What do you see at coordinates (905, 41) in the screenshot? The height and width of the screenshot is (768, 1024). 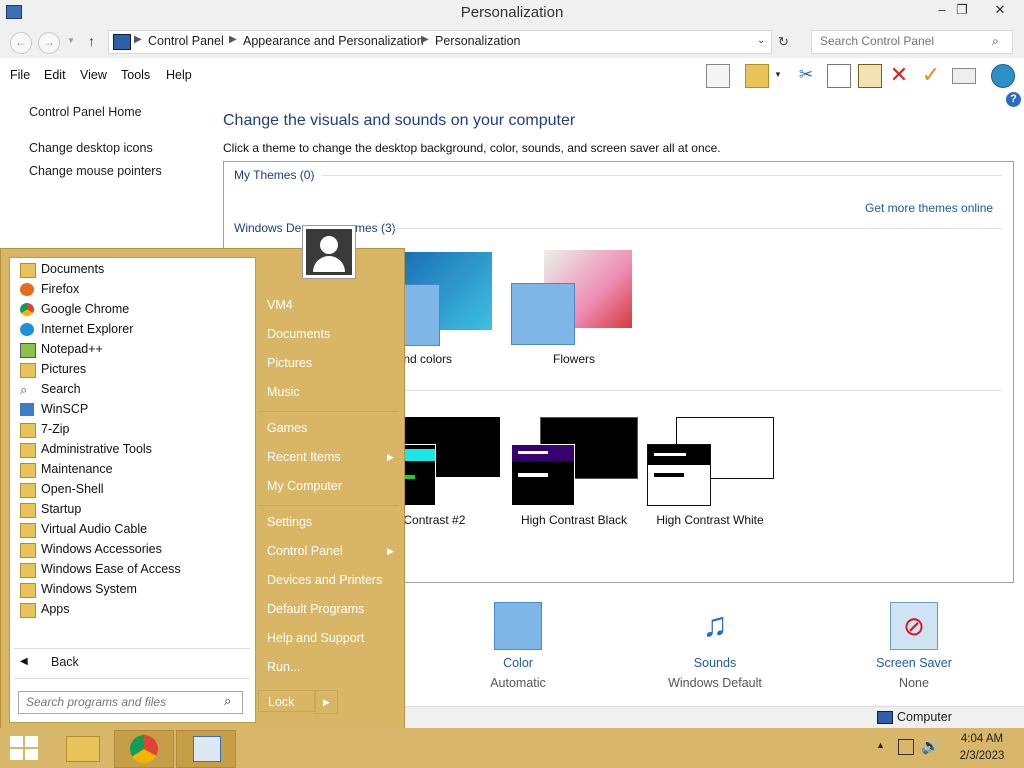 I see `search-input` at bounding box center [905, 41].